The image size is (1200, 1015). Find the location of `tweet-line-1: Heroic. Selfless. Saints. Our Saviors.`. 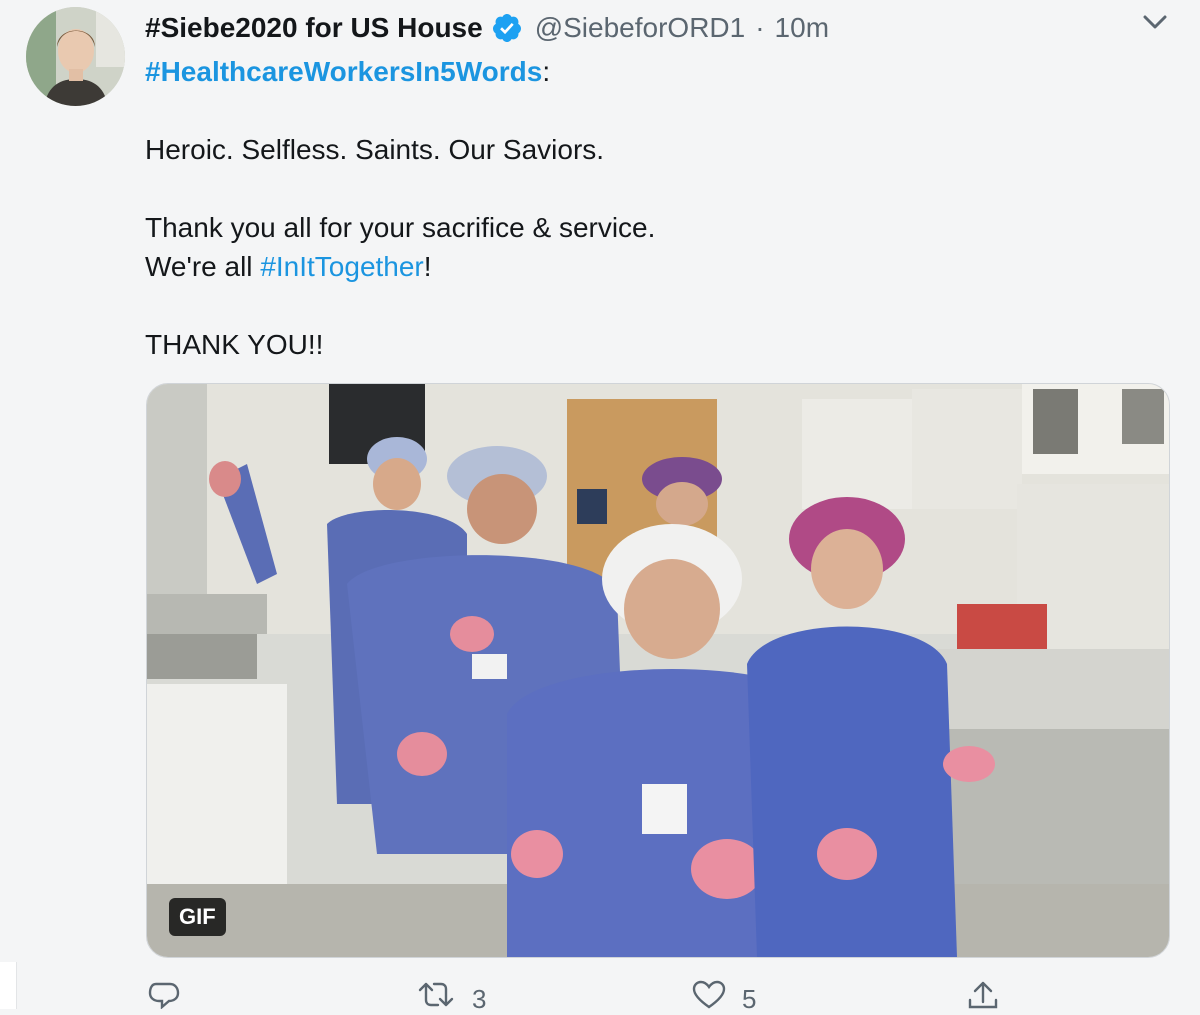

tweet-line-1: Heroic. Selfless. Saints. Our Saviors. is located at coordinates (375, 149).